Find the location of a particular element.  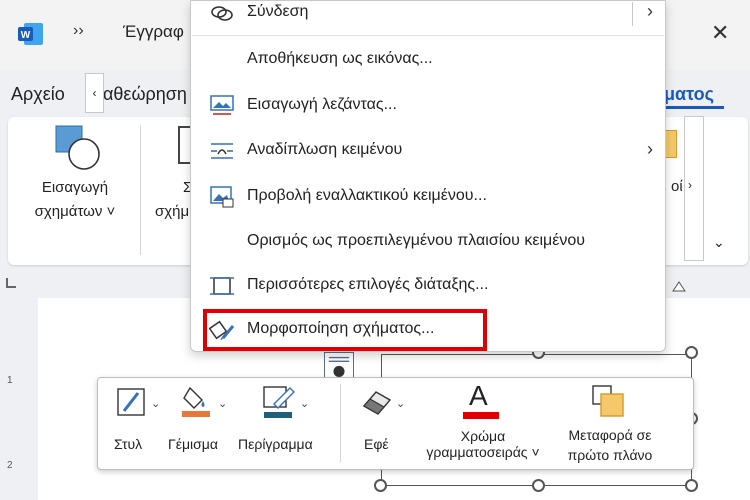

resize-handle-top-right is located at coordinates (691, 352).